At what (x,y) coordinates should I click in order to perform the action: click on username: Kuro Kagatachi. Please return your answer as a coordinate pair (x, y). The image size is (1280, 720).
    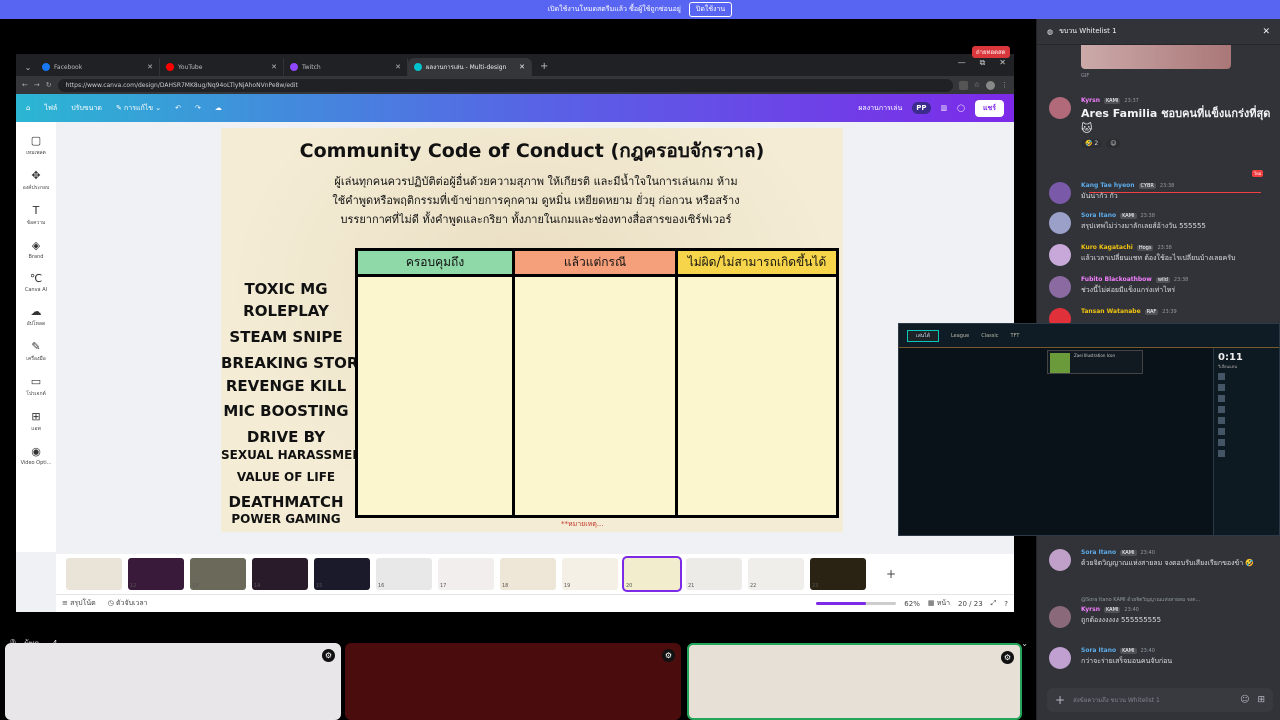
    Looking at the image, I should click on (1107, 247).